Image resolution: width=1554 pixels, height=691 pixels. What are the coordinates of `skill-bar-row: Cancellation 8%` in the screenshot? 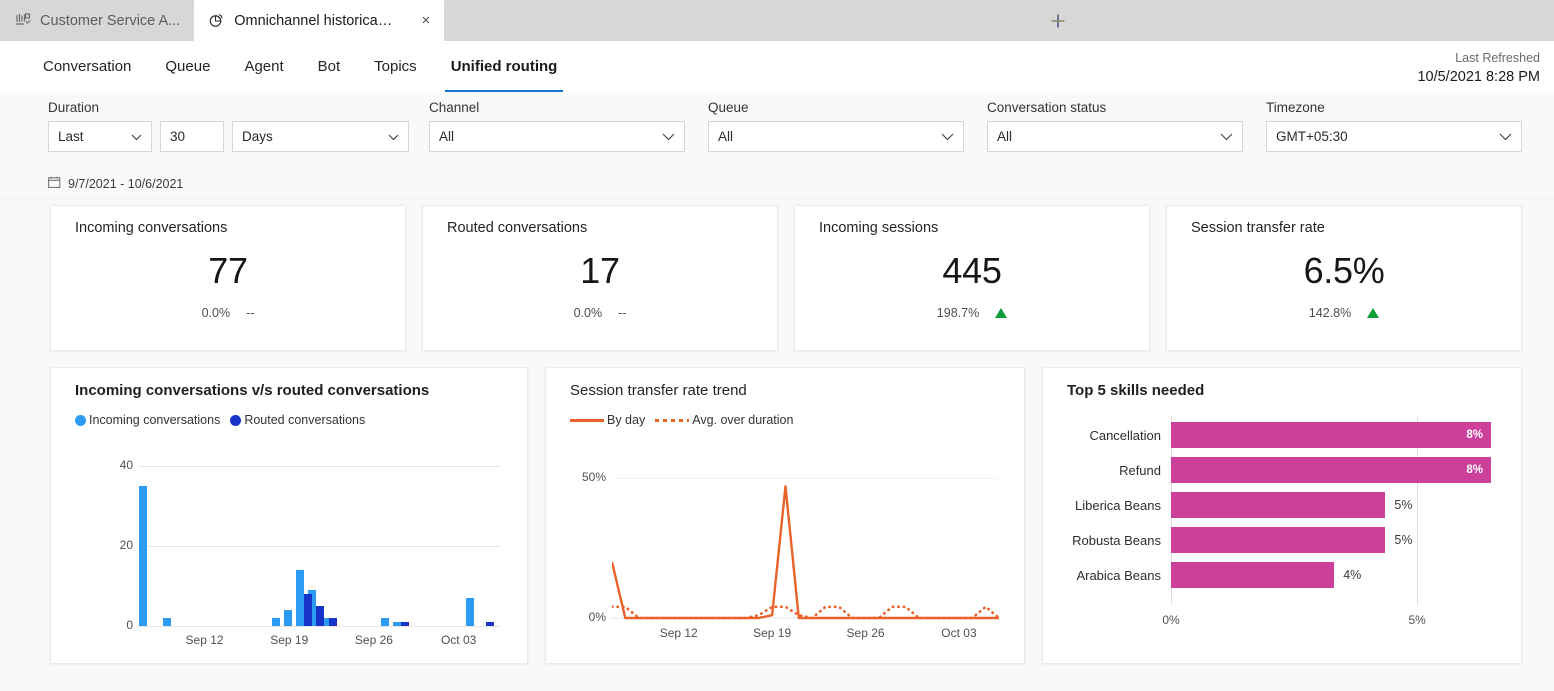 It's located at (1286, 435).